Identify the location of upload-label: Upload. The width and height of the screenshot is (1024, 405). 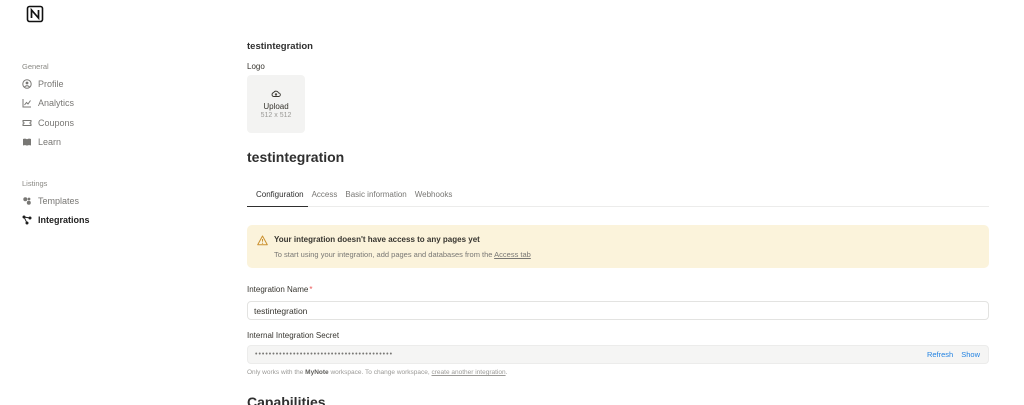
(276, 106).